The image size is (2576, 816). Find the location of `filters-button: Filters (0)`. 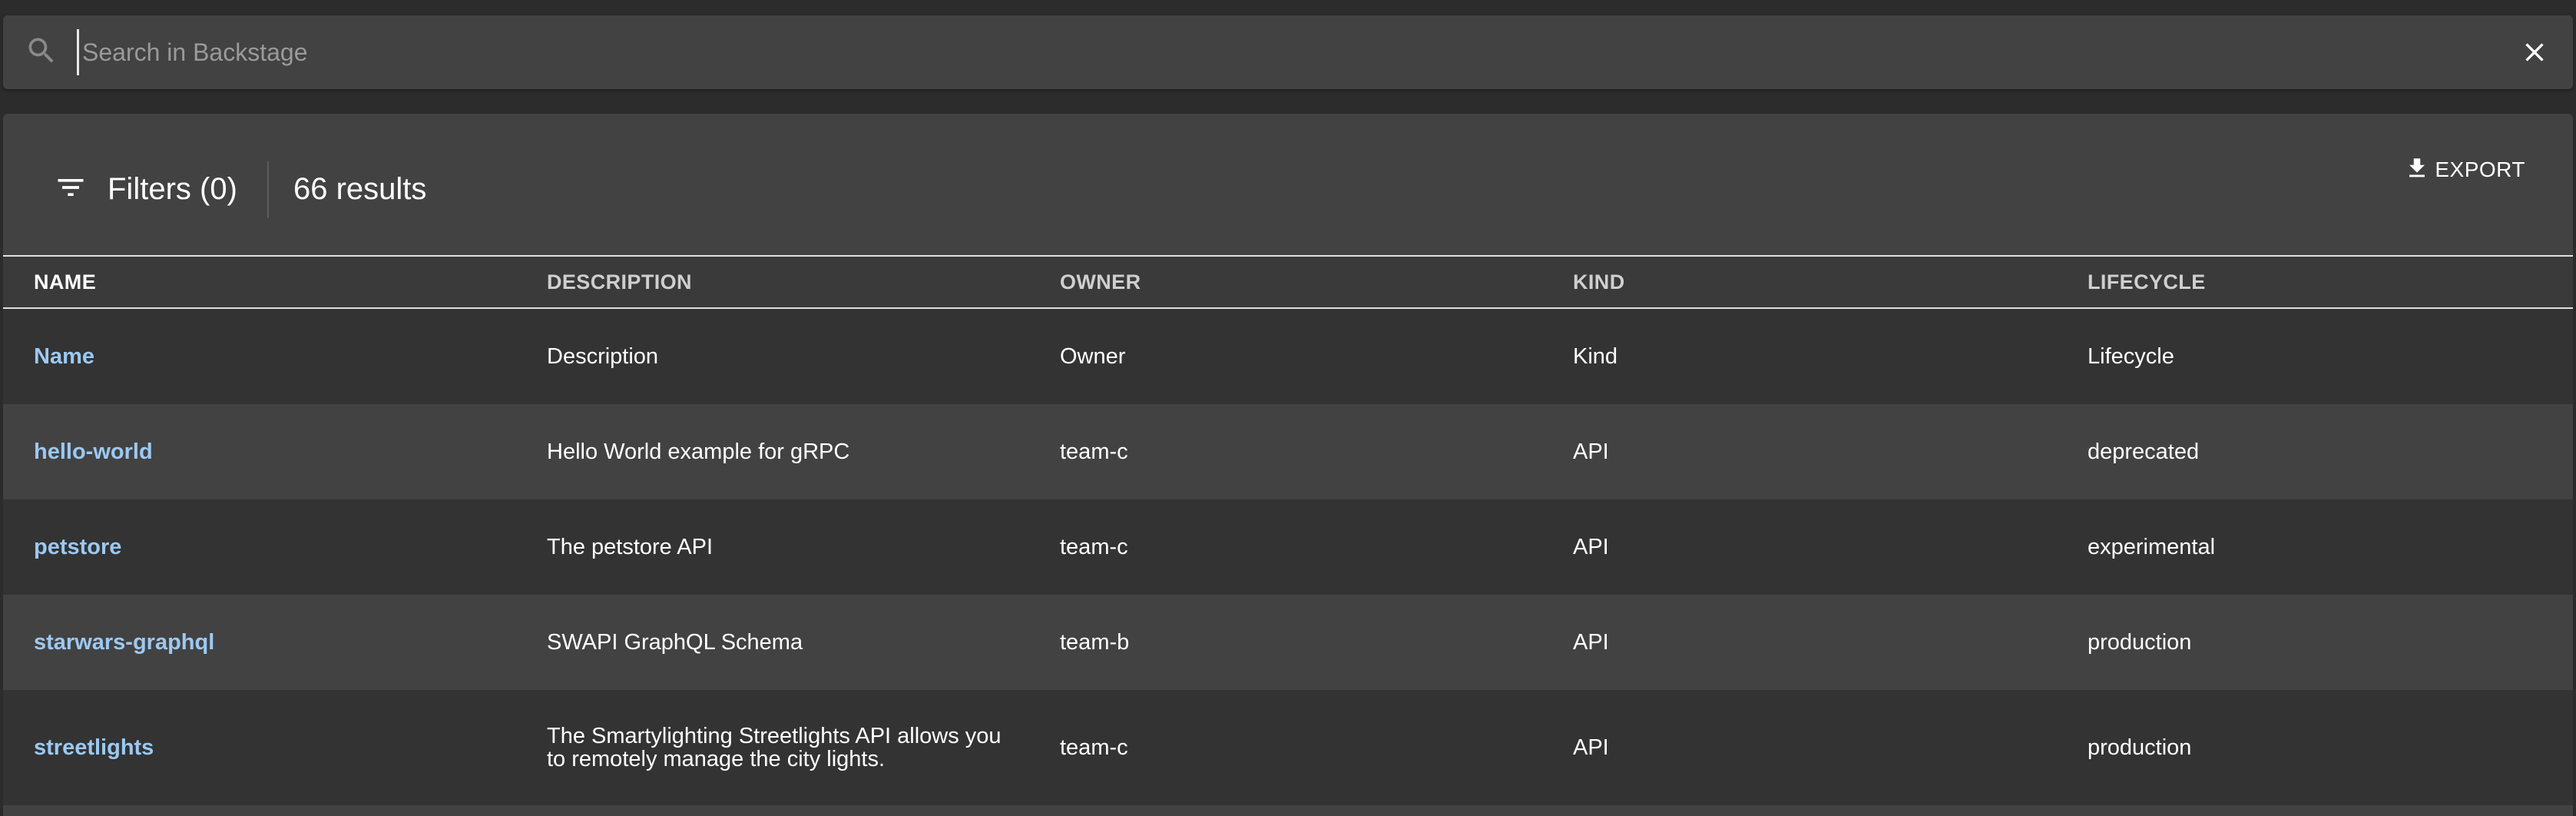

filters-button: Filters (0) is located at coordinates (145, 189).